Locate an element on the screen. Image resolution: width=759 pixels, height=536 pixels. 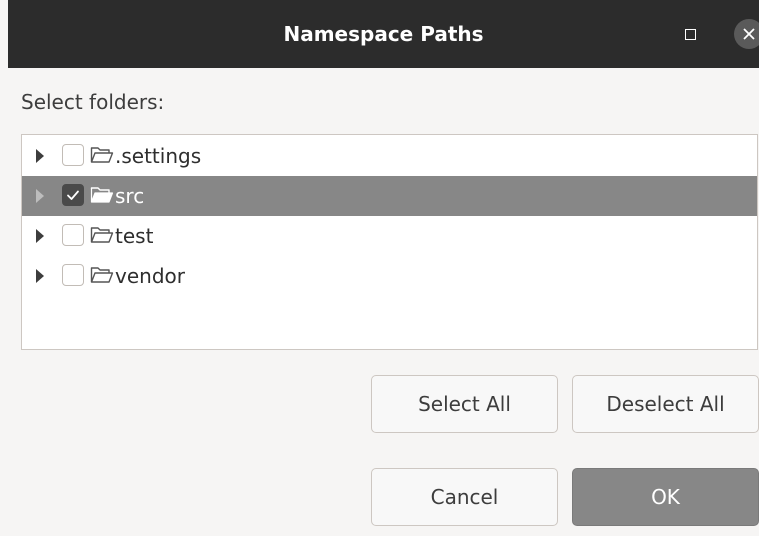
tree-row-src: src is located at coordinates (389, 196).